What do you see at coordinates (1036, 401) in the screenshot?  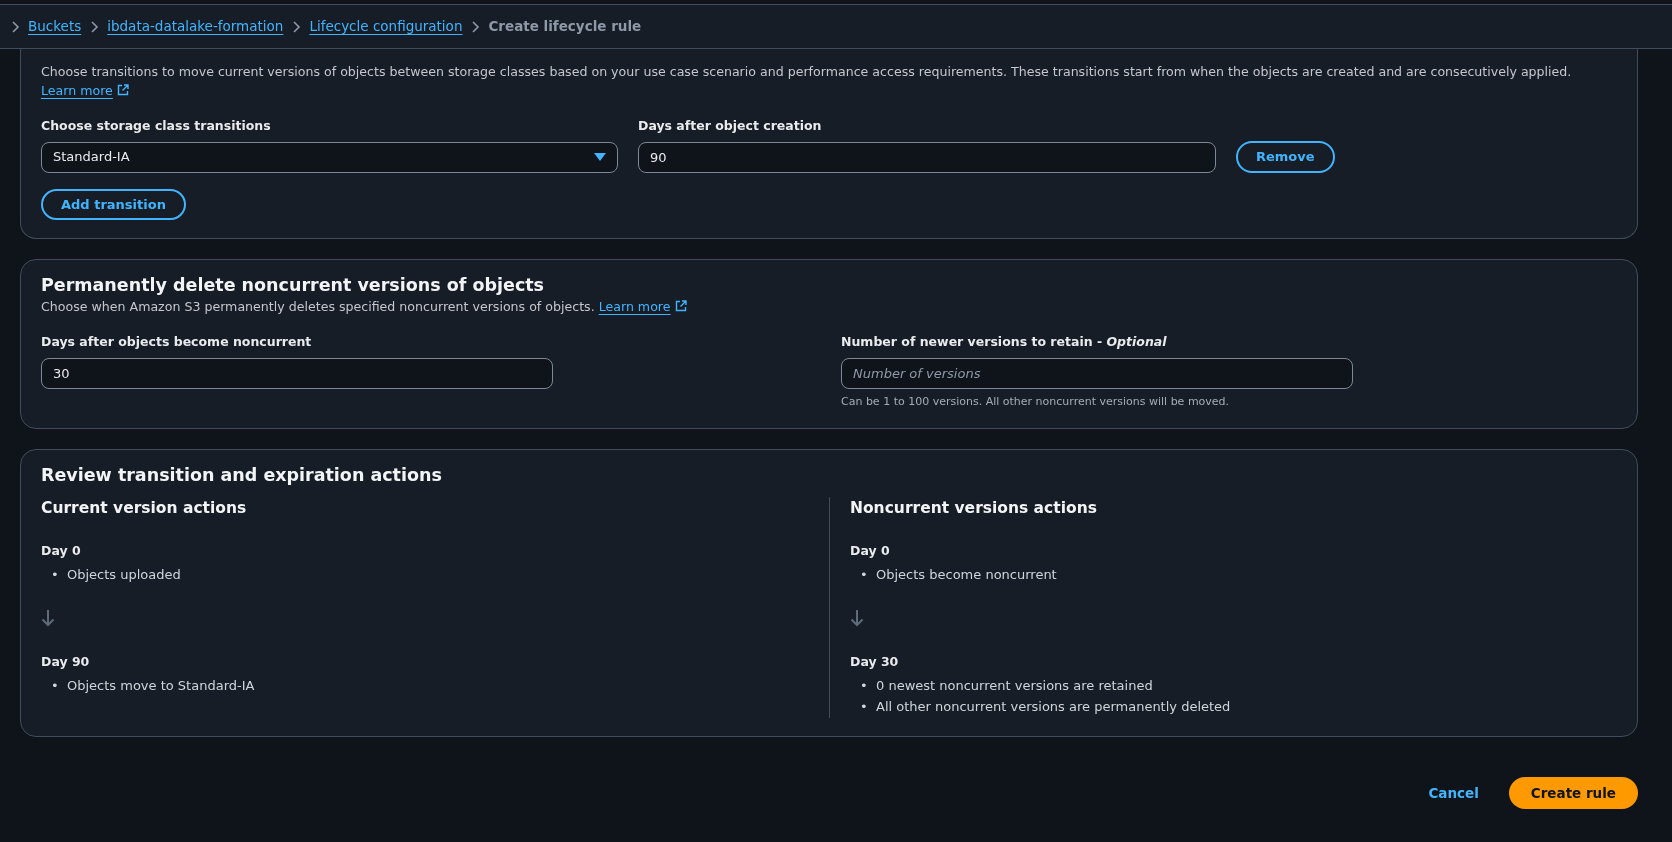 I see `hint-text: Can be 1 to 100 versions. All other noncurrent versions will be moved.` at bounding box center [1036, 401].